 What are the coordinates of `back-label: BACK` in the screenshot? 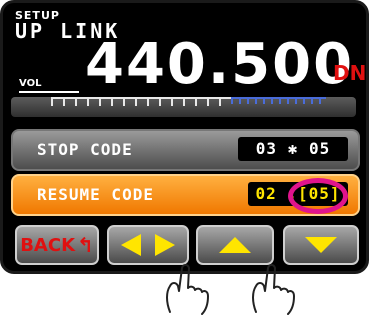 It's located at (48, 245).